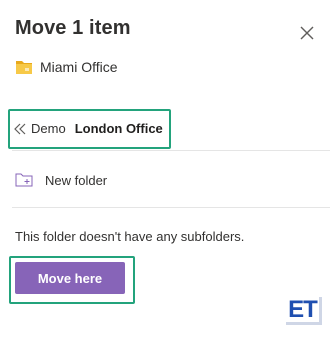 The width and height of the screenshot is (333, 338). What do you see at coordinates (130, 236) in the screenshot?
I see `empty-folder-message: This folder doesn't have any subfolders.` at bounding box center [130, 236].